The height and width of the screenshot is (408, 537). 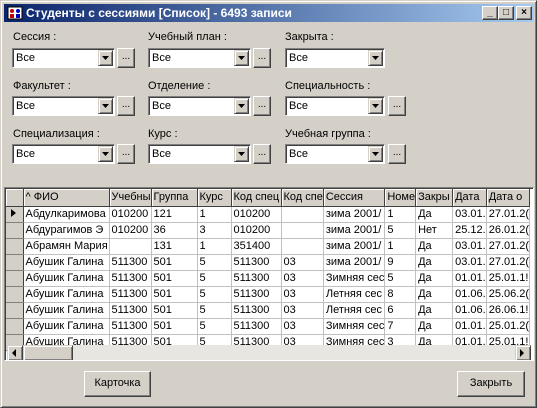 What do you see at coordinates (506, 13) in the screenshot?
I see `maximize-button: □` at bounding box center [506, 13].